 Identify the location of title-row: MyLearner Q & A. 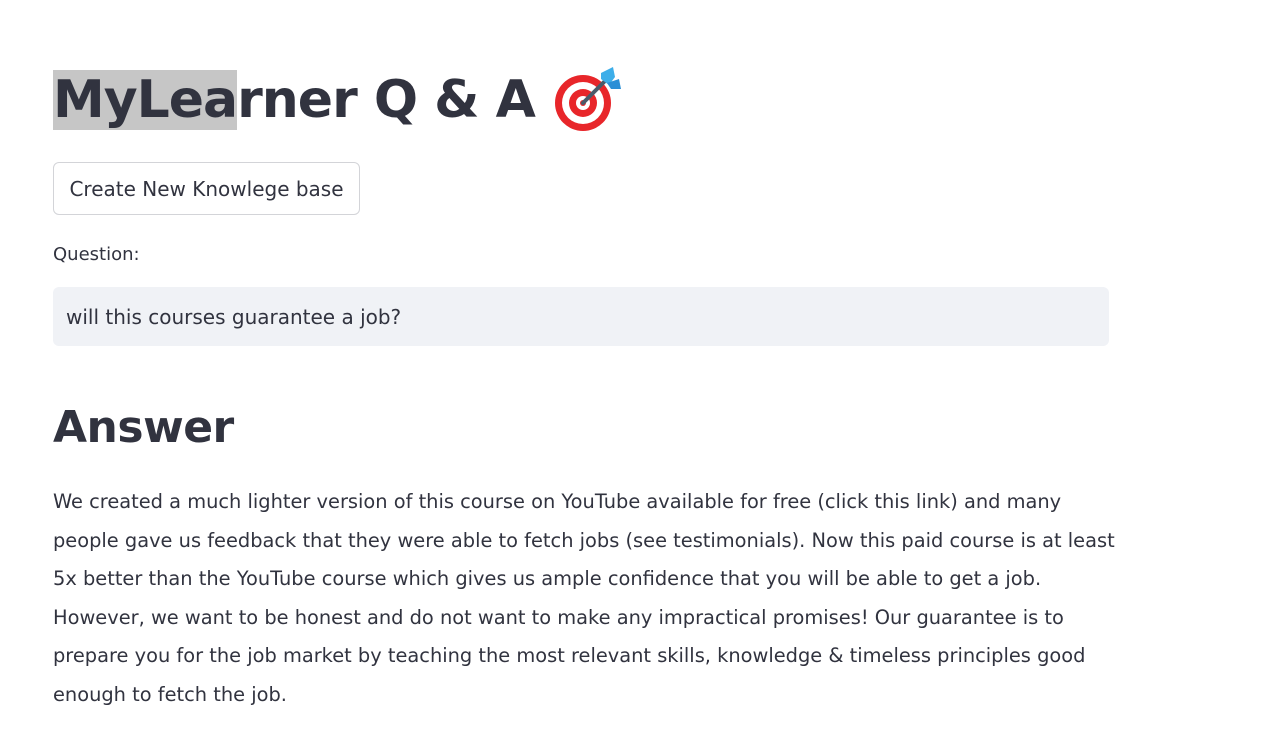
(338, 100).